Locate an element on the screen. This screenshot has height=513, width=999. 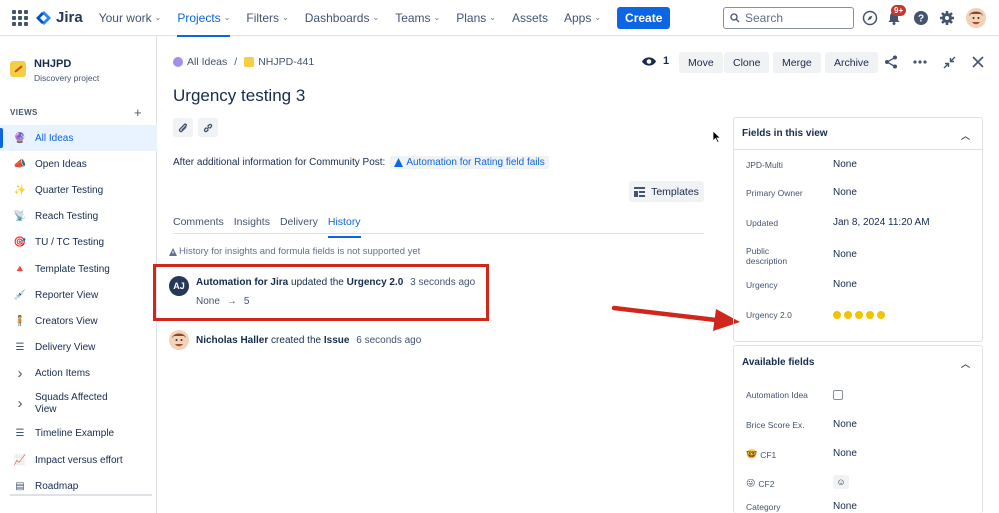
linked-issue-title: Automation for Rating field fails is located at coordinates (475, 162).